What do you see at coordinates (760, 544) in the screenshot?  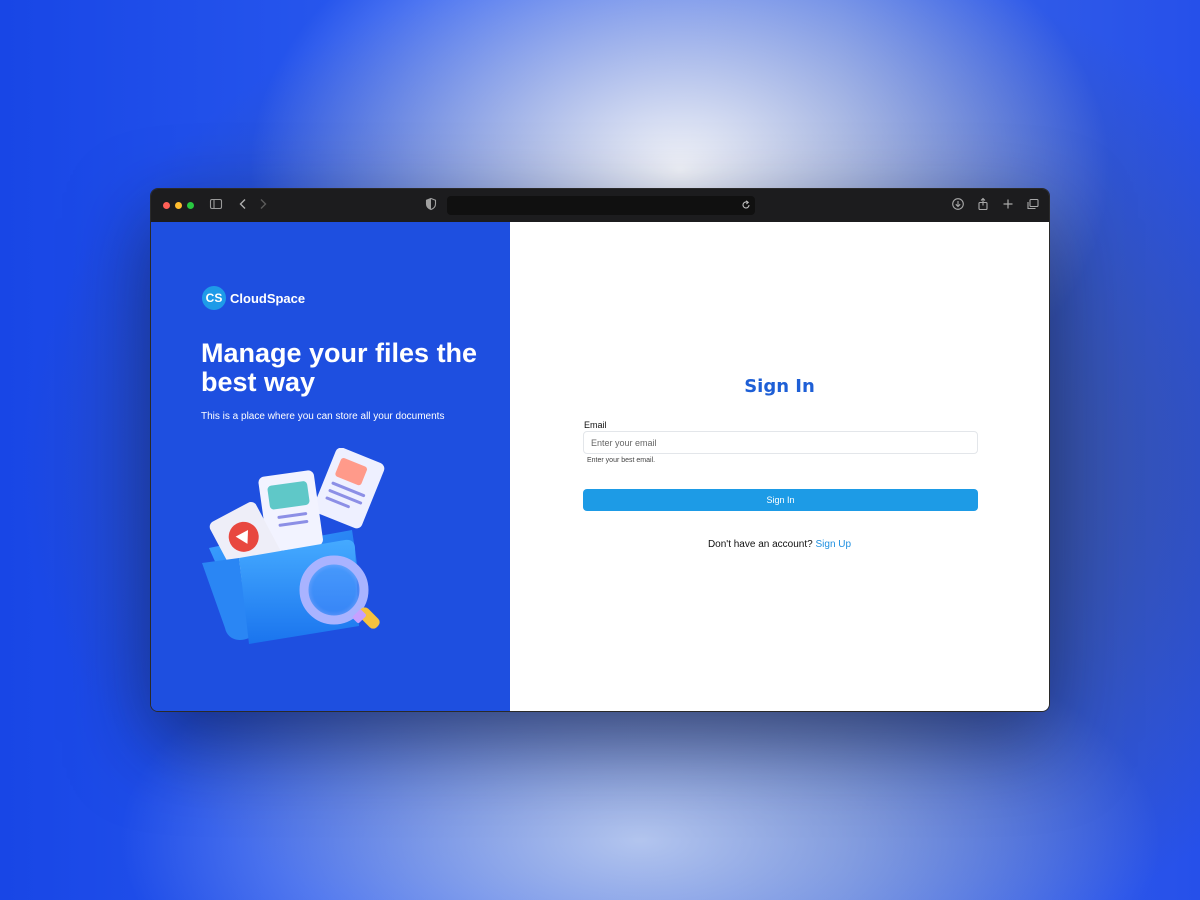 I see `signup-prompt: Don't have an account?` at bounding box center [760, 544].